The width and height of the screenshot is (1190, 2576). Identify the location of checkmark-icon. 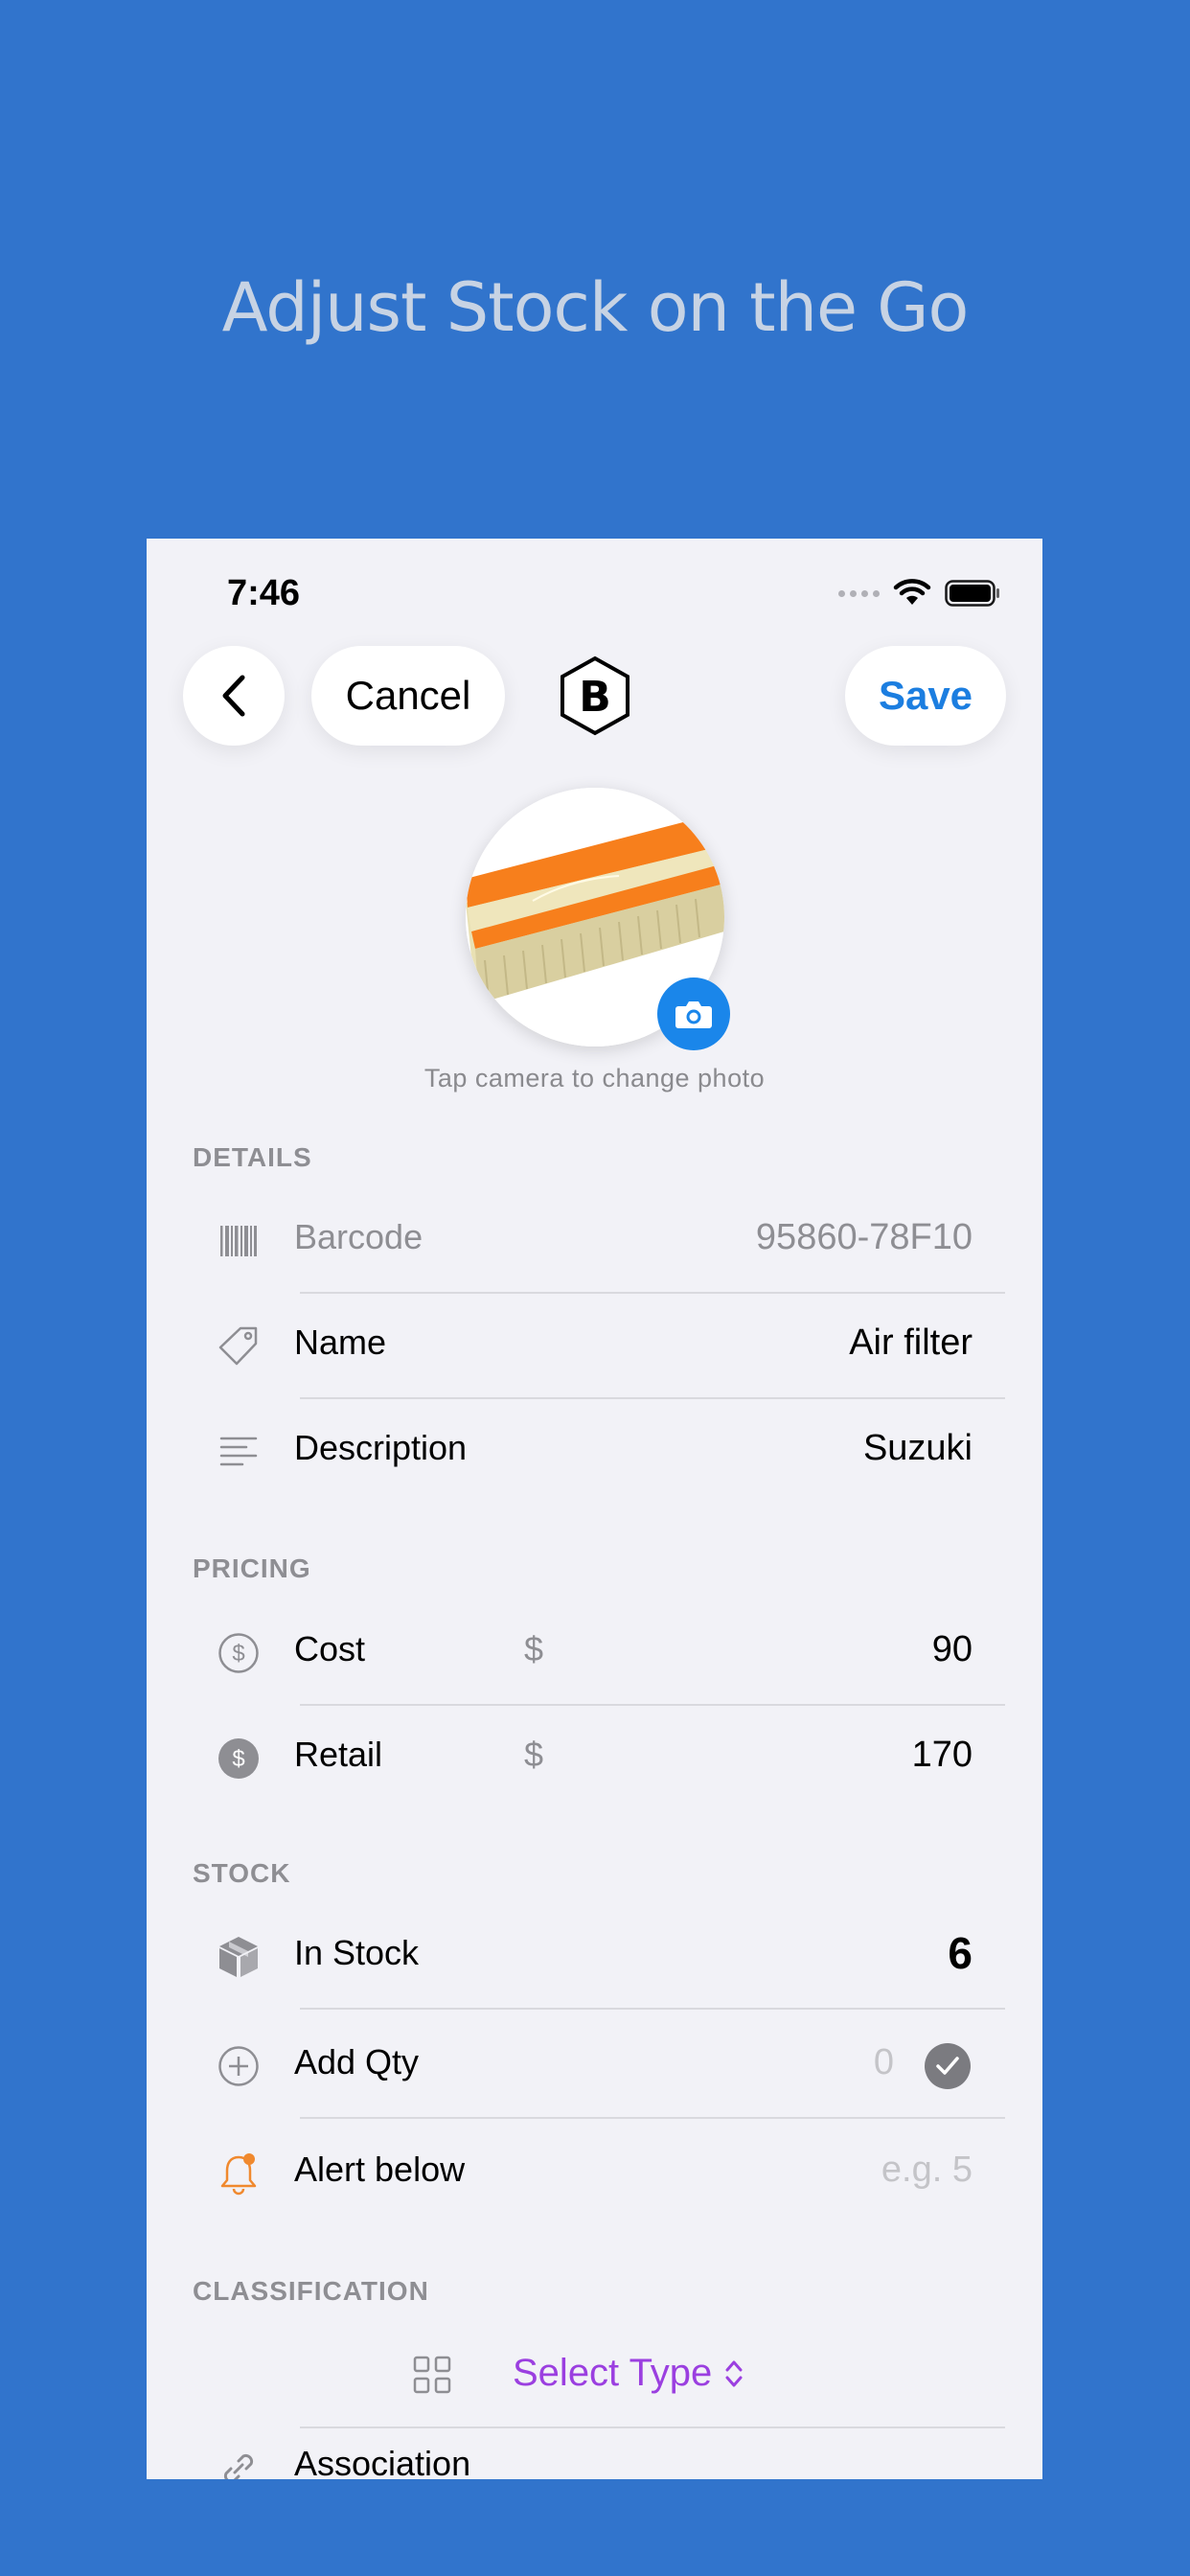
(948, 2066).